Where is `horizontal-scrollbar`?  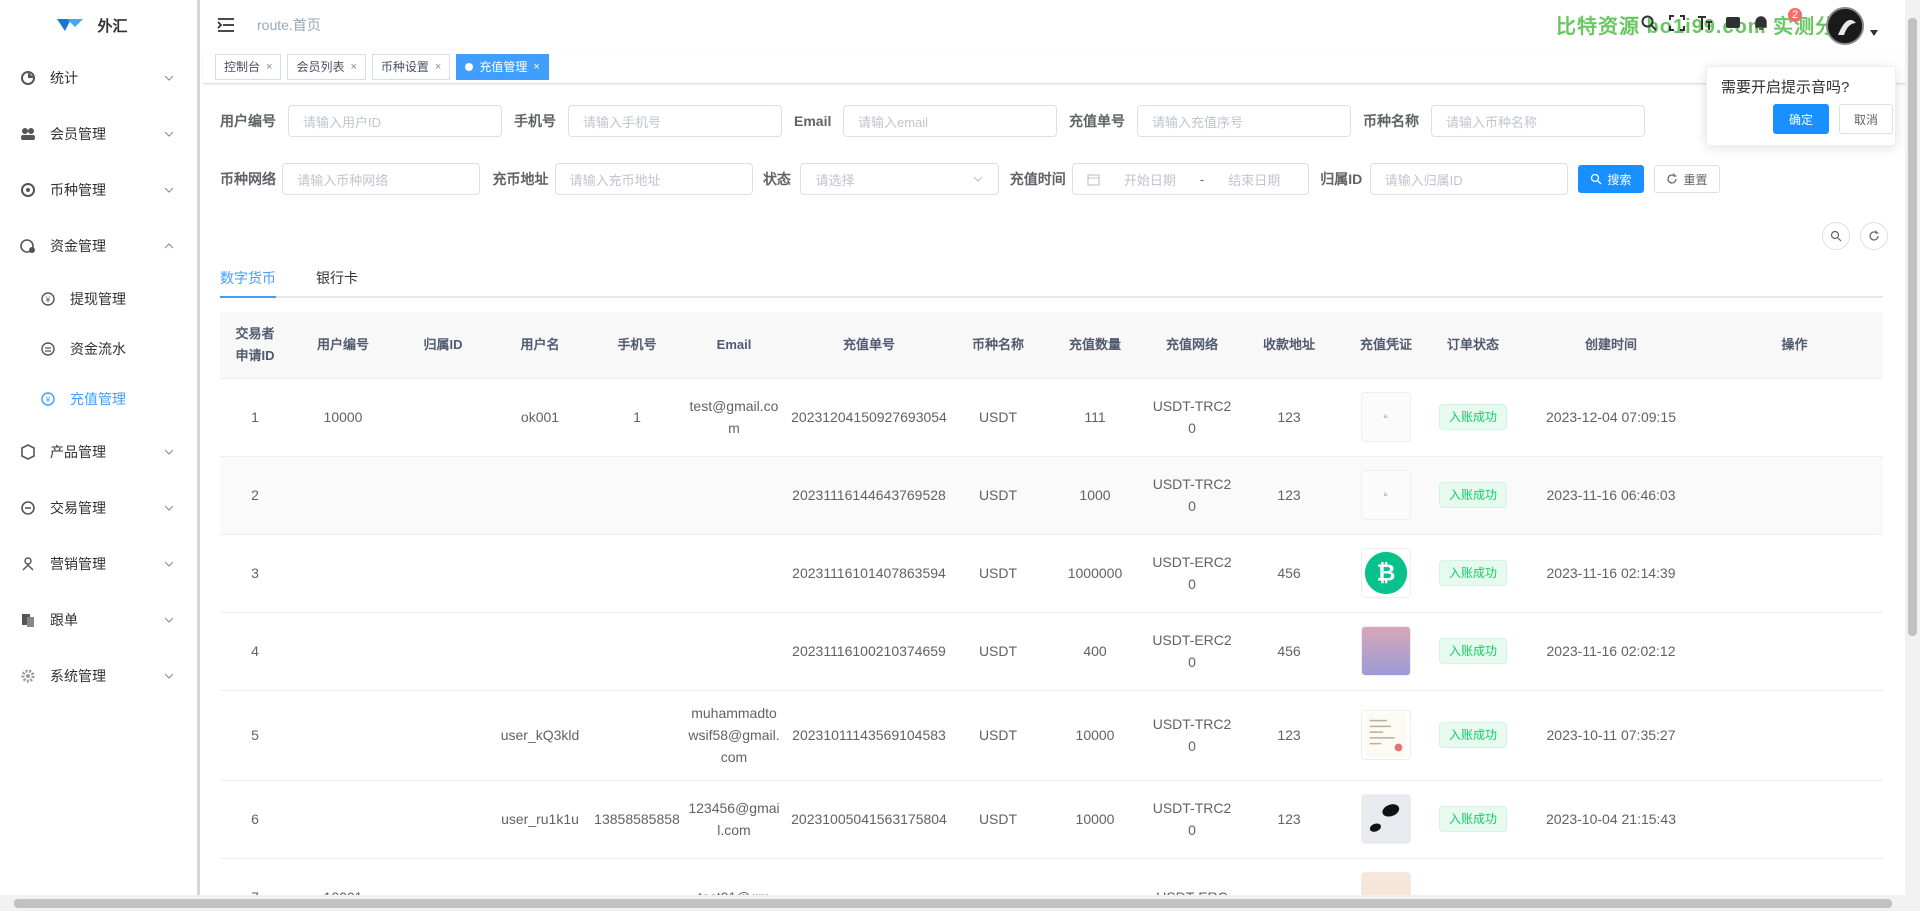 horizontal-scrollbar is located at coordinates (960, 903).